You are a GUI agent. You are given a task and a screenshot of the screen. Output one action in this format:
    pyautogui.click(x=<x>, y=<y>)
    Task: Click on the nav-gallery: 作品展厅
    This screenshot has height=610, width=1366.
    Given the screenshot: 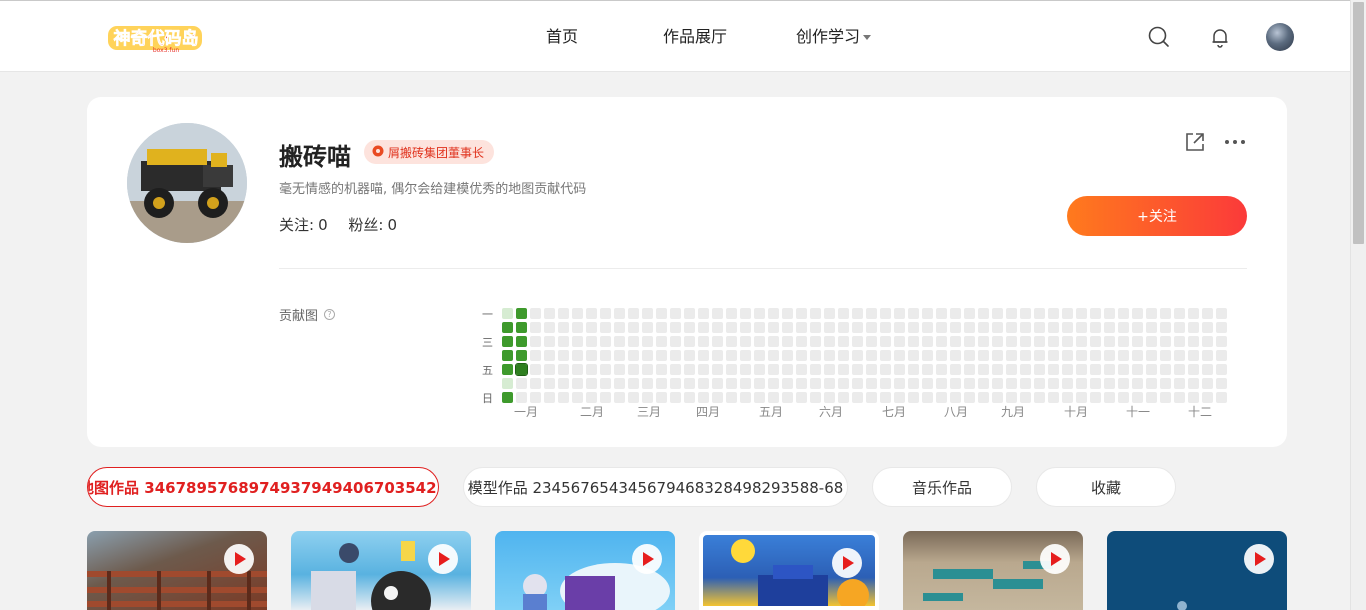 What is the action you would take?
    pyautogui.click(x=695, y=35)
    